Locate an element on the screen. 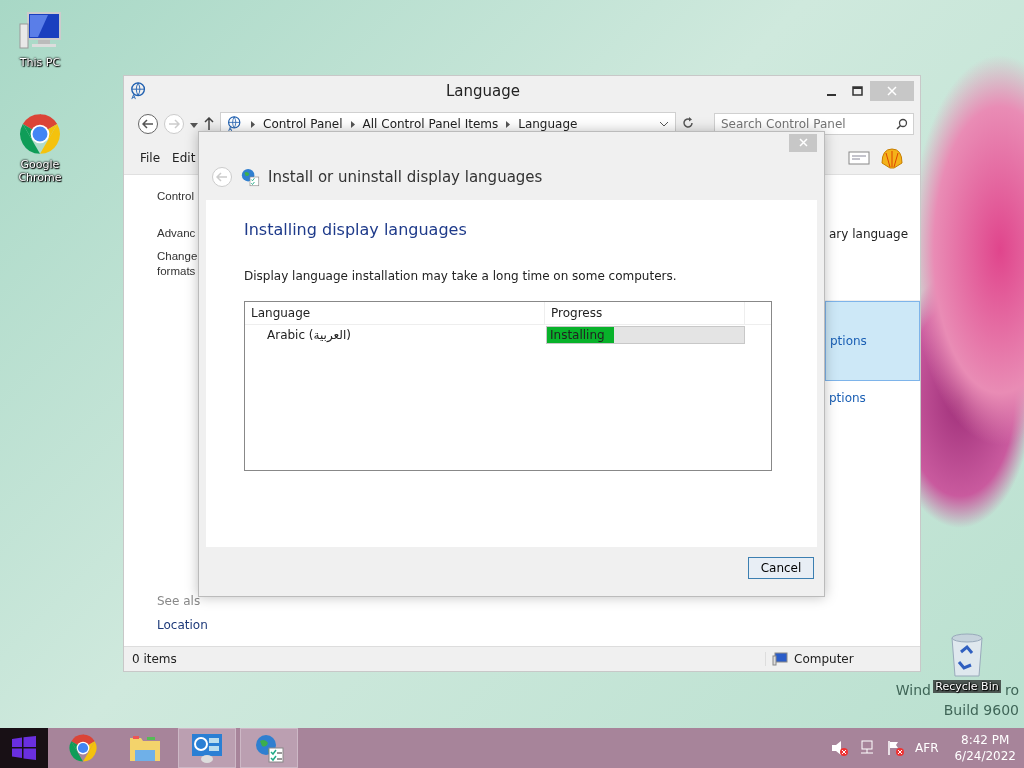 This screenshot has height=768, width=1024. maximize-icon is located at coordinates (857, 91).